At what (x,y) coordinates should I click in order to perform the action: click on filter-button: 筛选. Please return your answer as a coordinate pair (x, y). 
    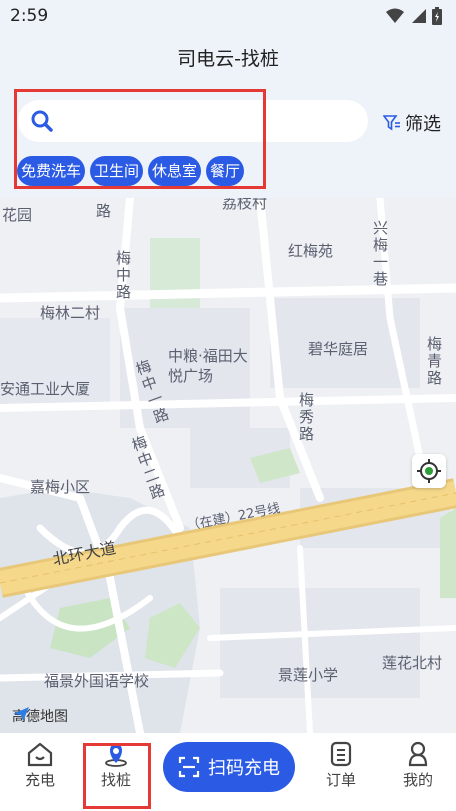
    Looking at the image, I should click on (412, 123).